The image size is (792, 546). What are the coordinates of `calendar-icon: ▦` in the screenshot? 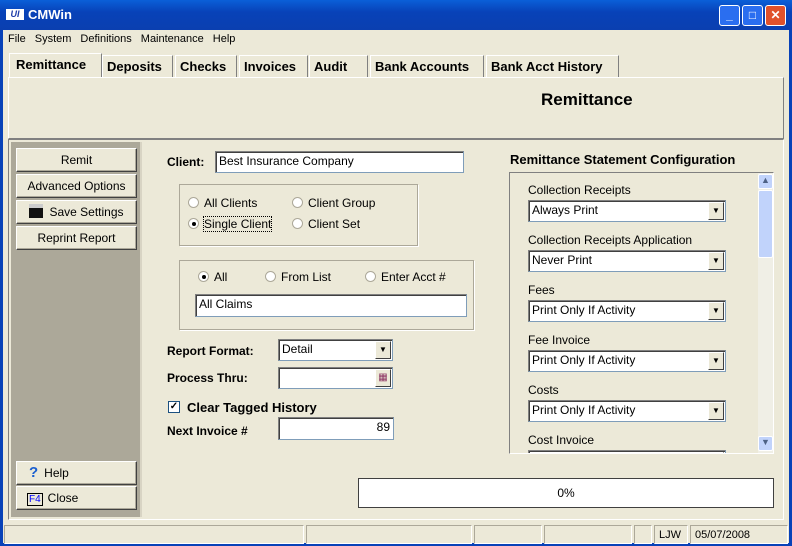 It's located at (383, 378).